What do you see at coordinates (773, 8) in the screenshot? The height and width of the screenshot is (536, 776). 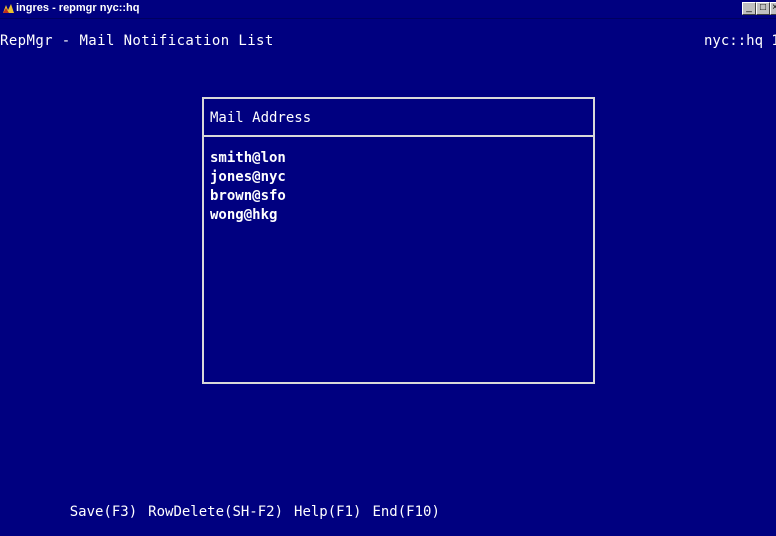 I see `close-button: ×` at bounding box center [773, 8].